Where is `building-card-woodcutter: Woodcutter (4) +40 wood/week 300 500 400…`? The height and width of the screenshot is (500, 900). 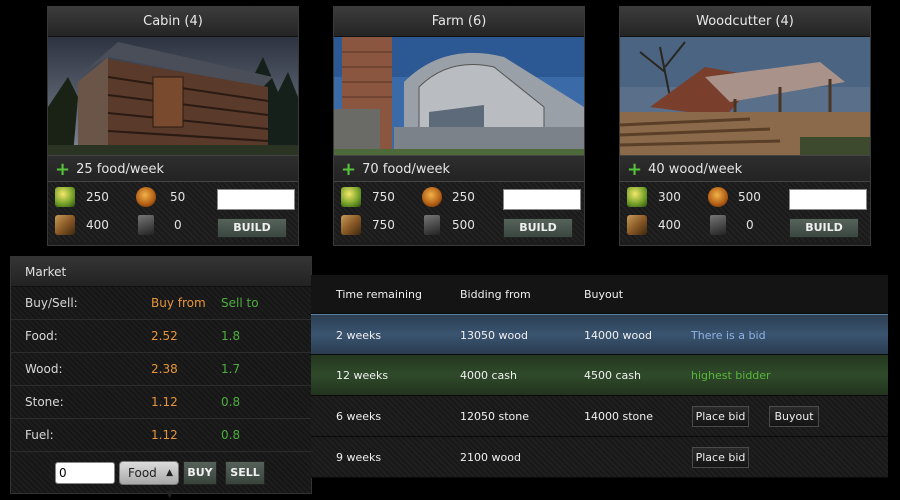
building-card-woodcutter: Woodcutter (4) +40 wood/week 300 500 400… is located at coordinates (745, 126).